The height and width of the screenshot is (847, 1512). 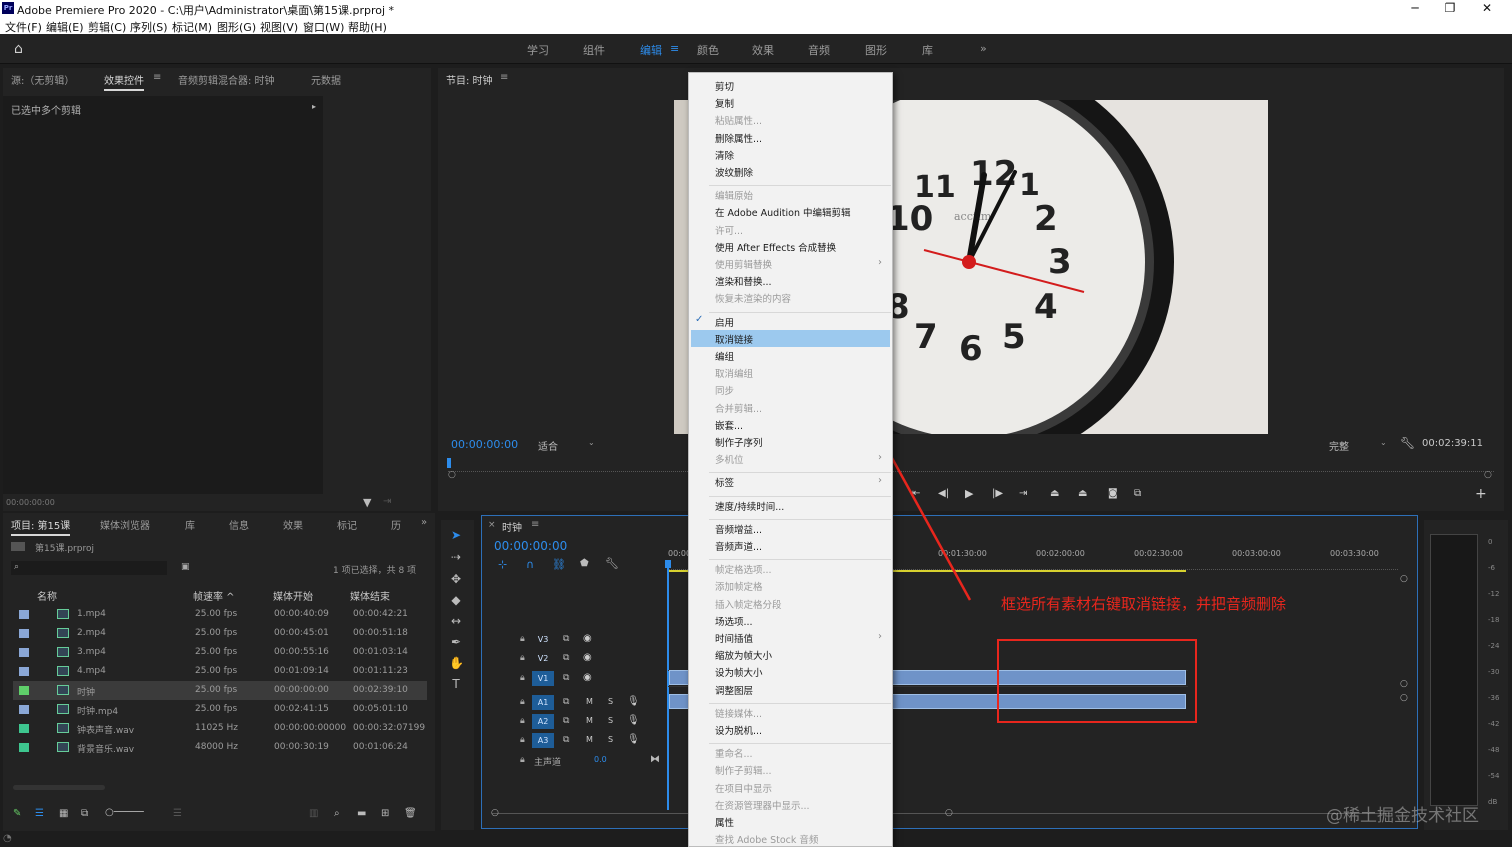 I want to click on tab-media-browser: 媒体浏览器, so click(x=125, y=524).